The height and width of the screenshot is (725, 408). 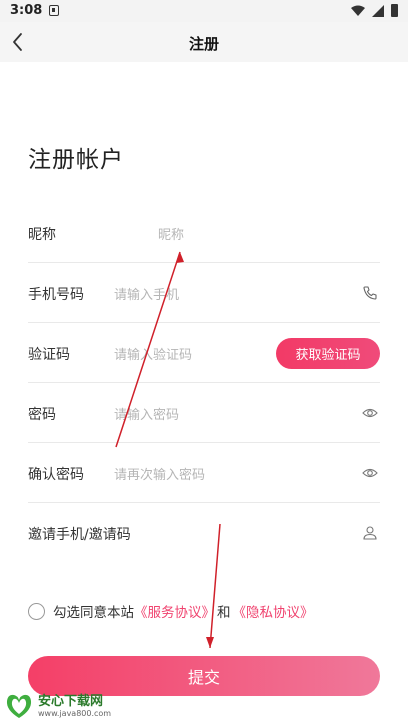 I want to click on submit-button: 提交, so click(x=204, y=676).